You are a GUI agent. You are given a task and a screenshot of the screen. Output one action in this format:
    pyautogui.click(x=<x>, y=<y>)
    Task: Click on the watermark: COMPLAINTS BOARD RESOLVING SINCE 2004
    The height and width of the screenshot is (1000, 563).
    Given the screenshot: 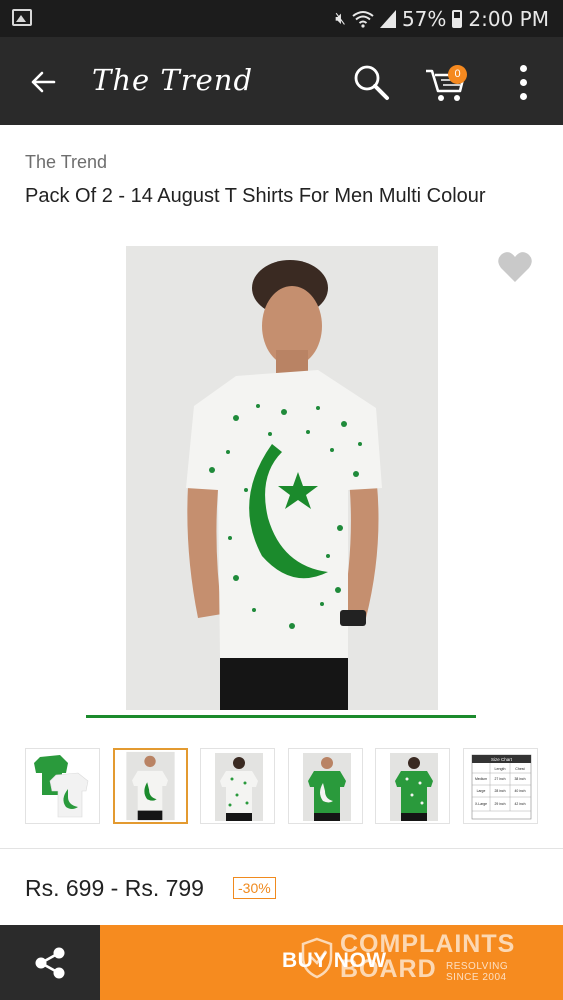 What is the action you would take?
    pyautogui.click(x=410, y=963)
    